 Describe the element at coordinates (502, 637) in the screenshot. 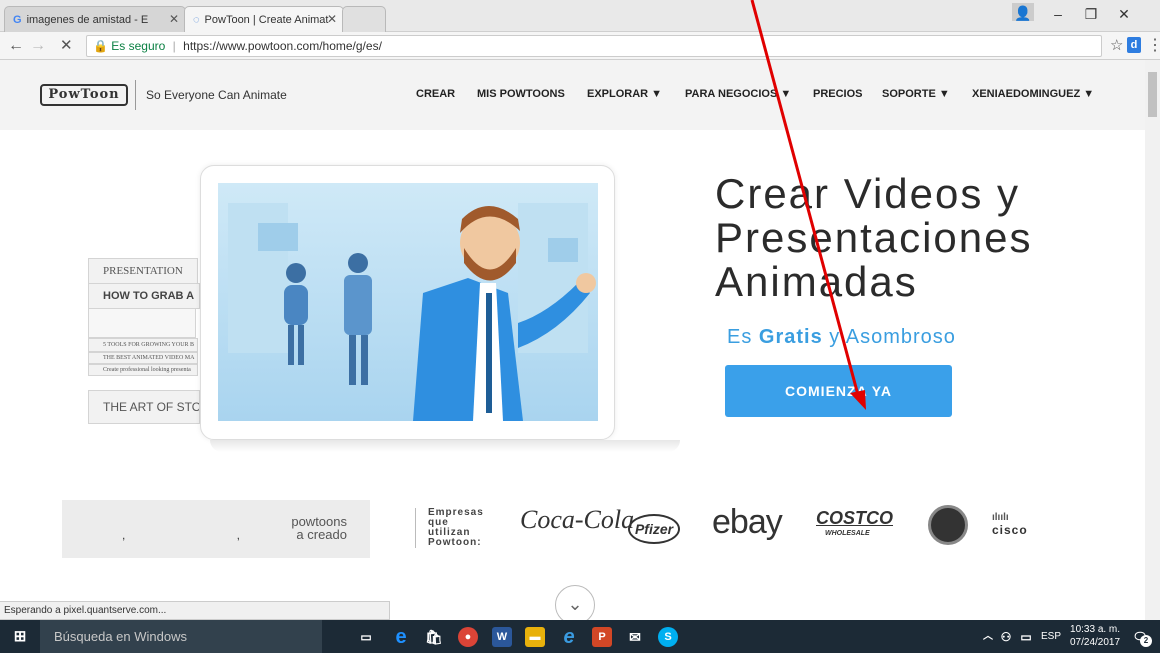

I see `word-icon: W` at that location.